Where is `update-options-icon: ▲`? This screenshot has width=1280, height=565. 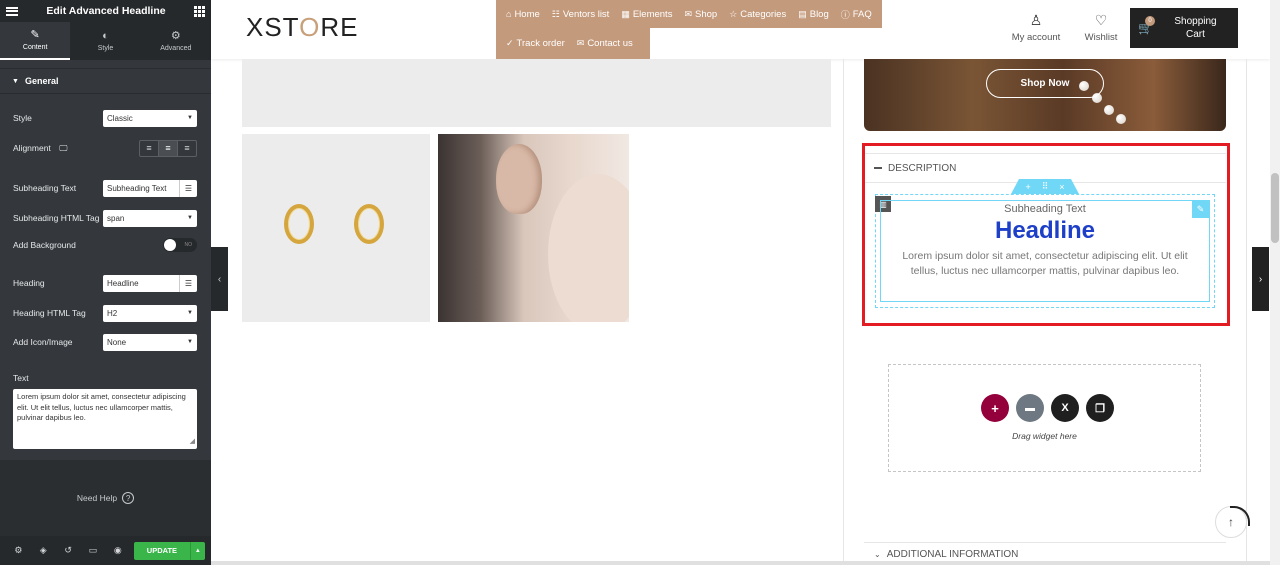 update-options-icon: ▲ is located at coordinates (197, 550).